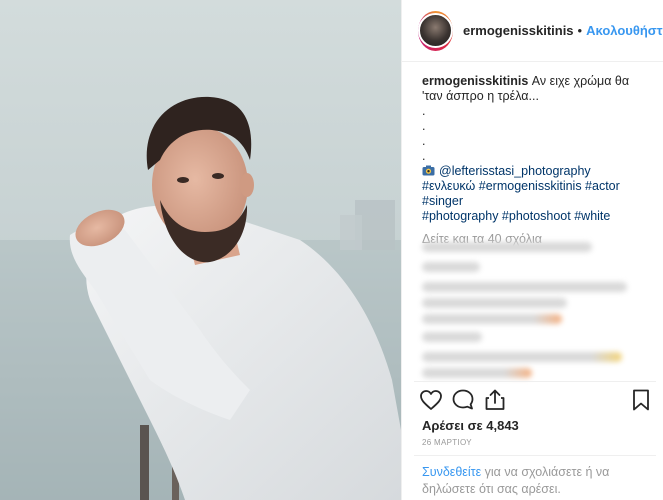 Image resolution: width=663 pixels, height=500 pixels. What do you see at coordinates (431, 400) in the screenshot?
I see `heart-icon` at bounding box center [431, 400].